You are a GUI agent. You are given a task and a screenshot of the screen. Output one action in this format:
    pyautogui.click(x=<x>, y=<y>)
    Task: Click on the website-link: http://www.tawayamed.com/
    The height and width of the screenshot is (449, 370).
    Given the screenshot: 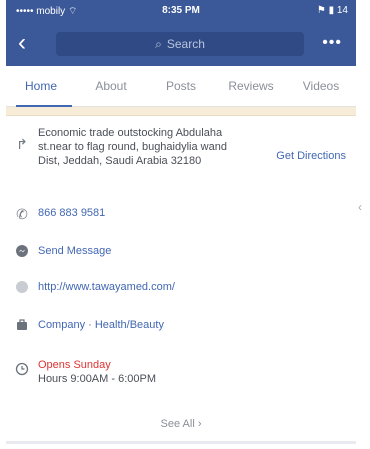 What is the action you would take?
    pyautogui.click(x=106, y=287)
    